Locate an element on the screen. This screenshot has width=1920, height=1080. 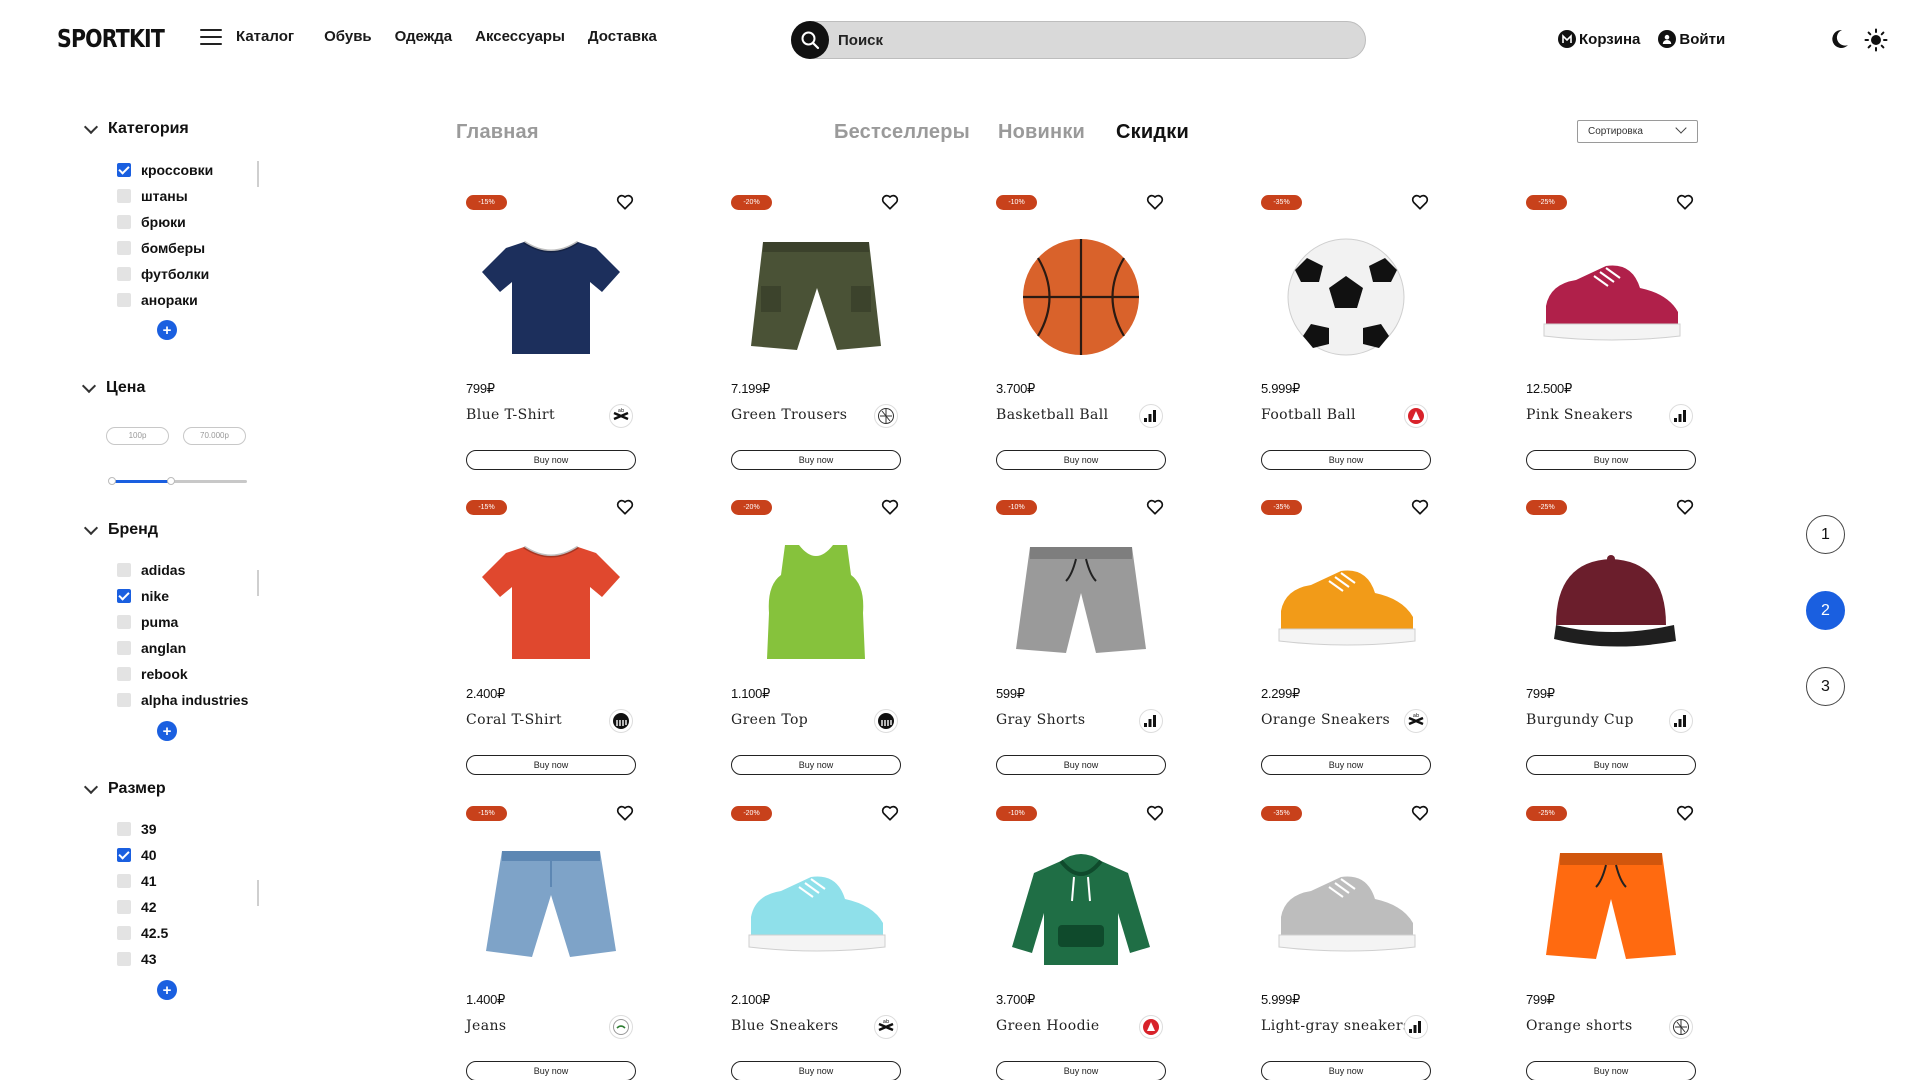
price-min-input: 100р is located at coordinates (137, 436).